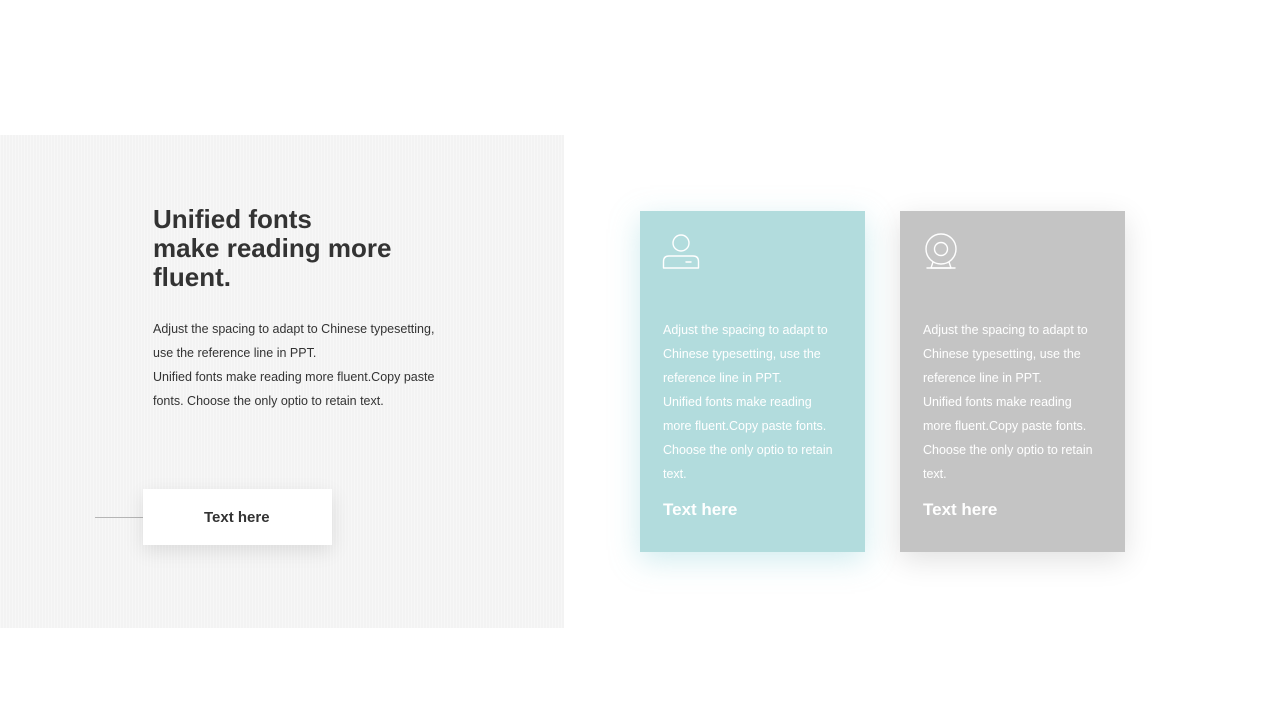  What do you see at coordinates (235, 353) in the screenshot?
I see `body-line: use the reference line in PPT.` at bounding box center [235, 353].